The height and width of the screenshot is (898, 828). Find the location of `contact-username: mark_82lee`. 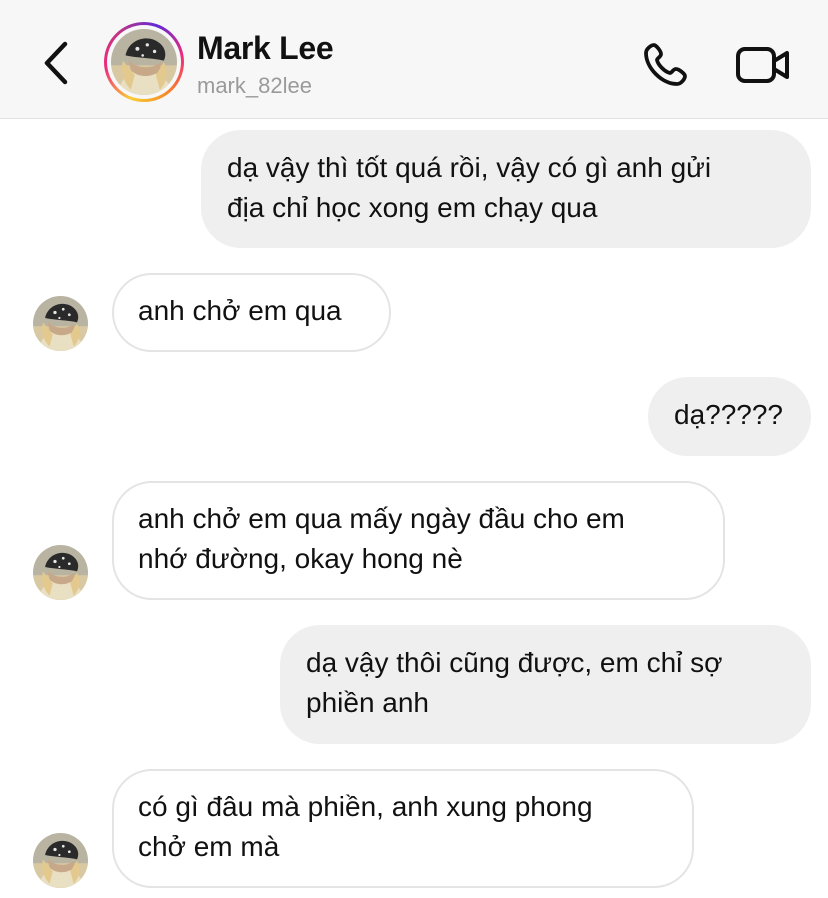

contact-username: mark_82lee is located at coordinates (254, 86).